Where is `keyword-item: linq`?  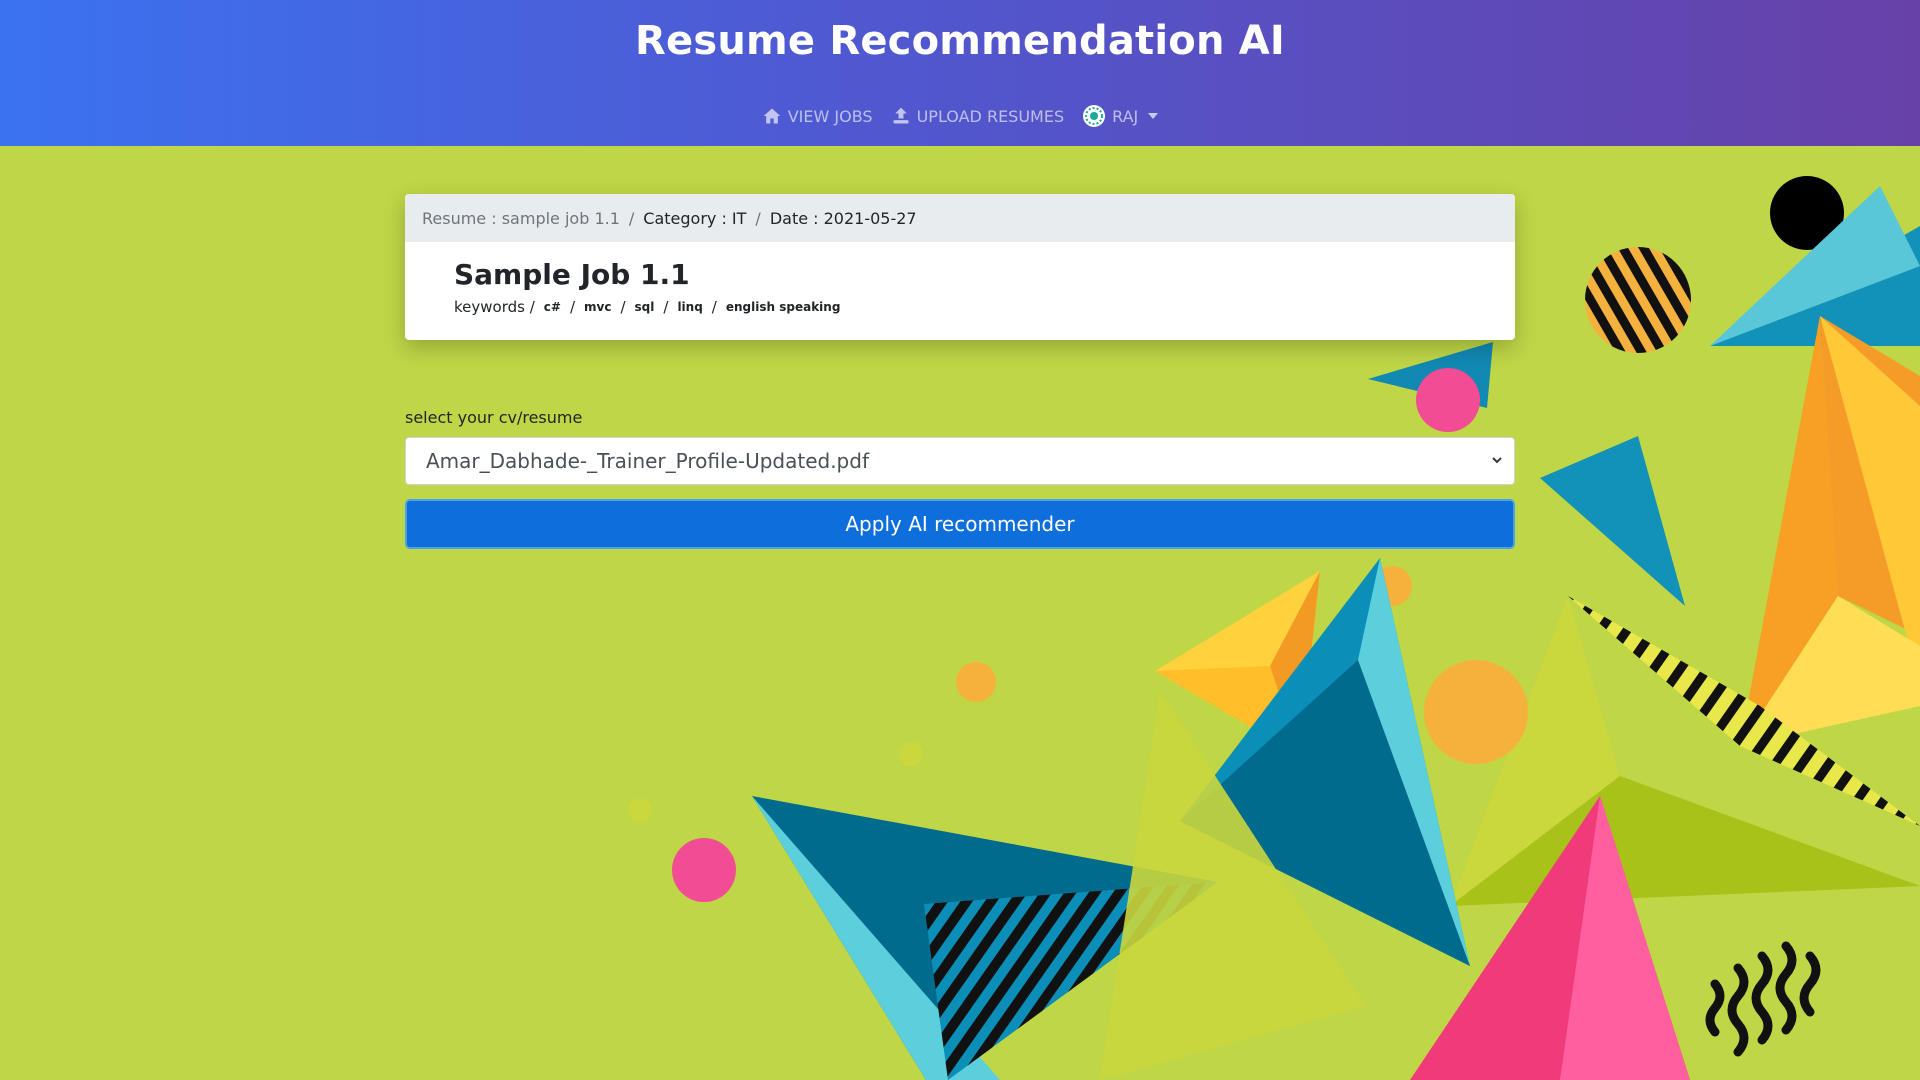 keyword-item: linq is located at coordinates (690, 307).